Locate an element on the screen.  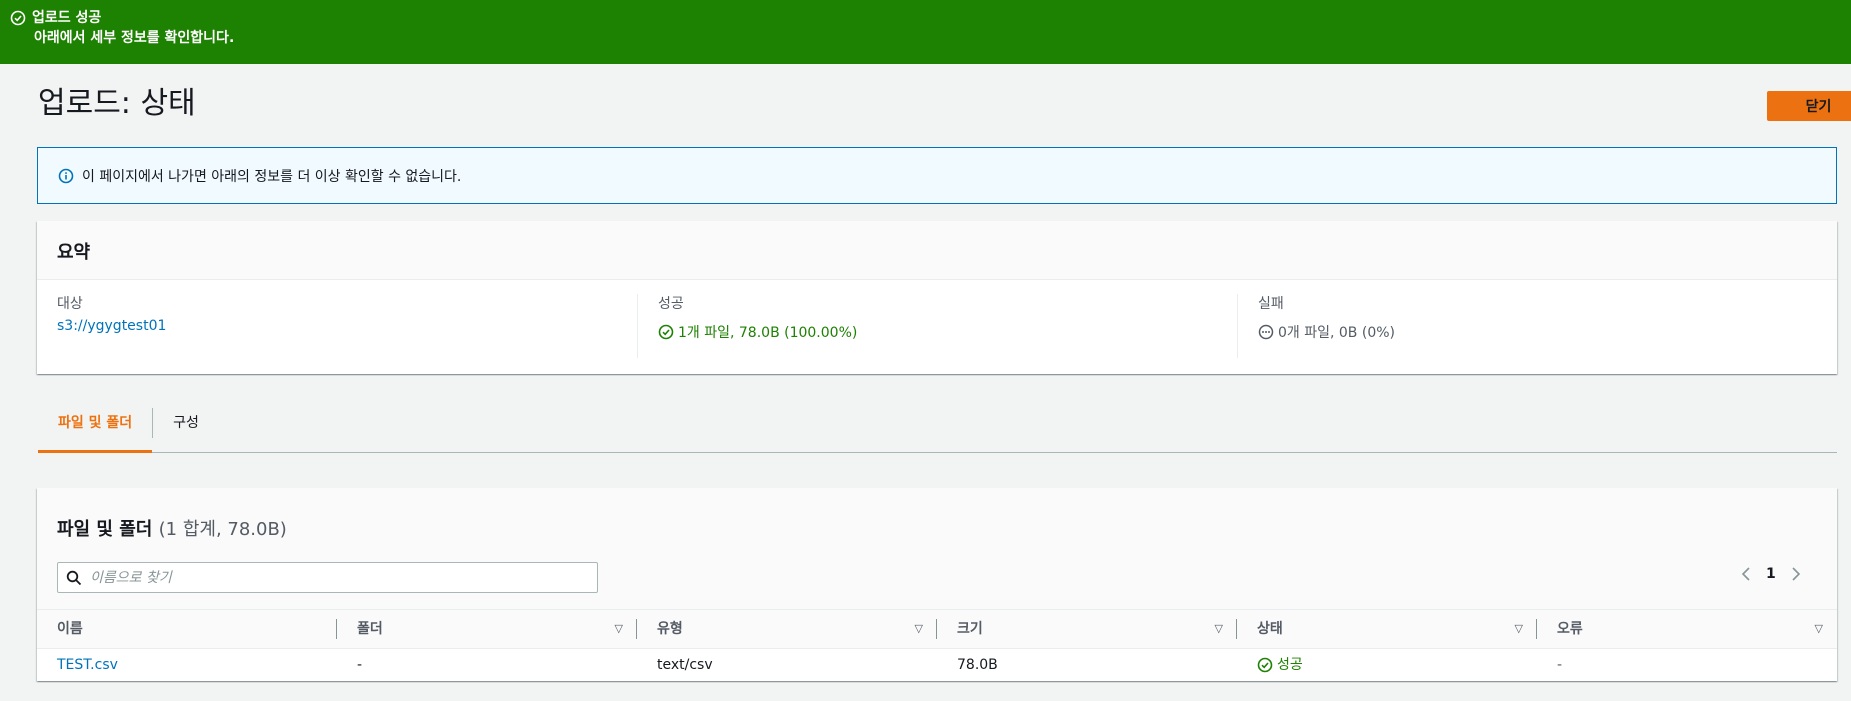
pagination: 1 is located at coordinates (1771, 574).